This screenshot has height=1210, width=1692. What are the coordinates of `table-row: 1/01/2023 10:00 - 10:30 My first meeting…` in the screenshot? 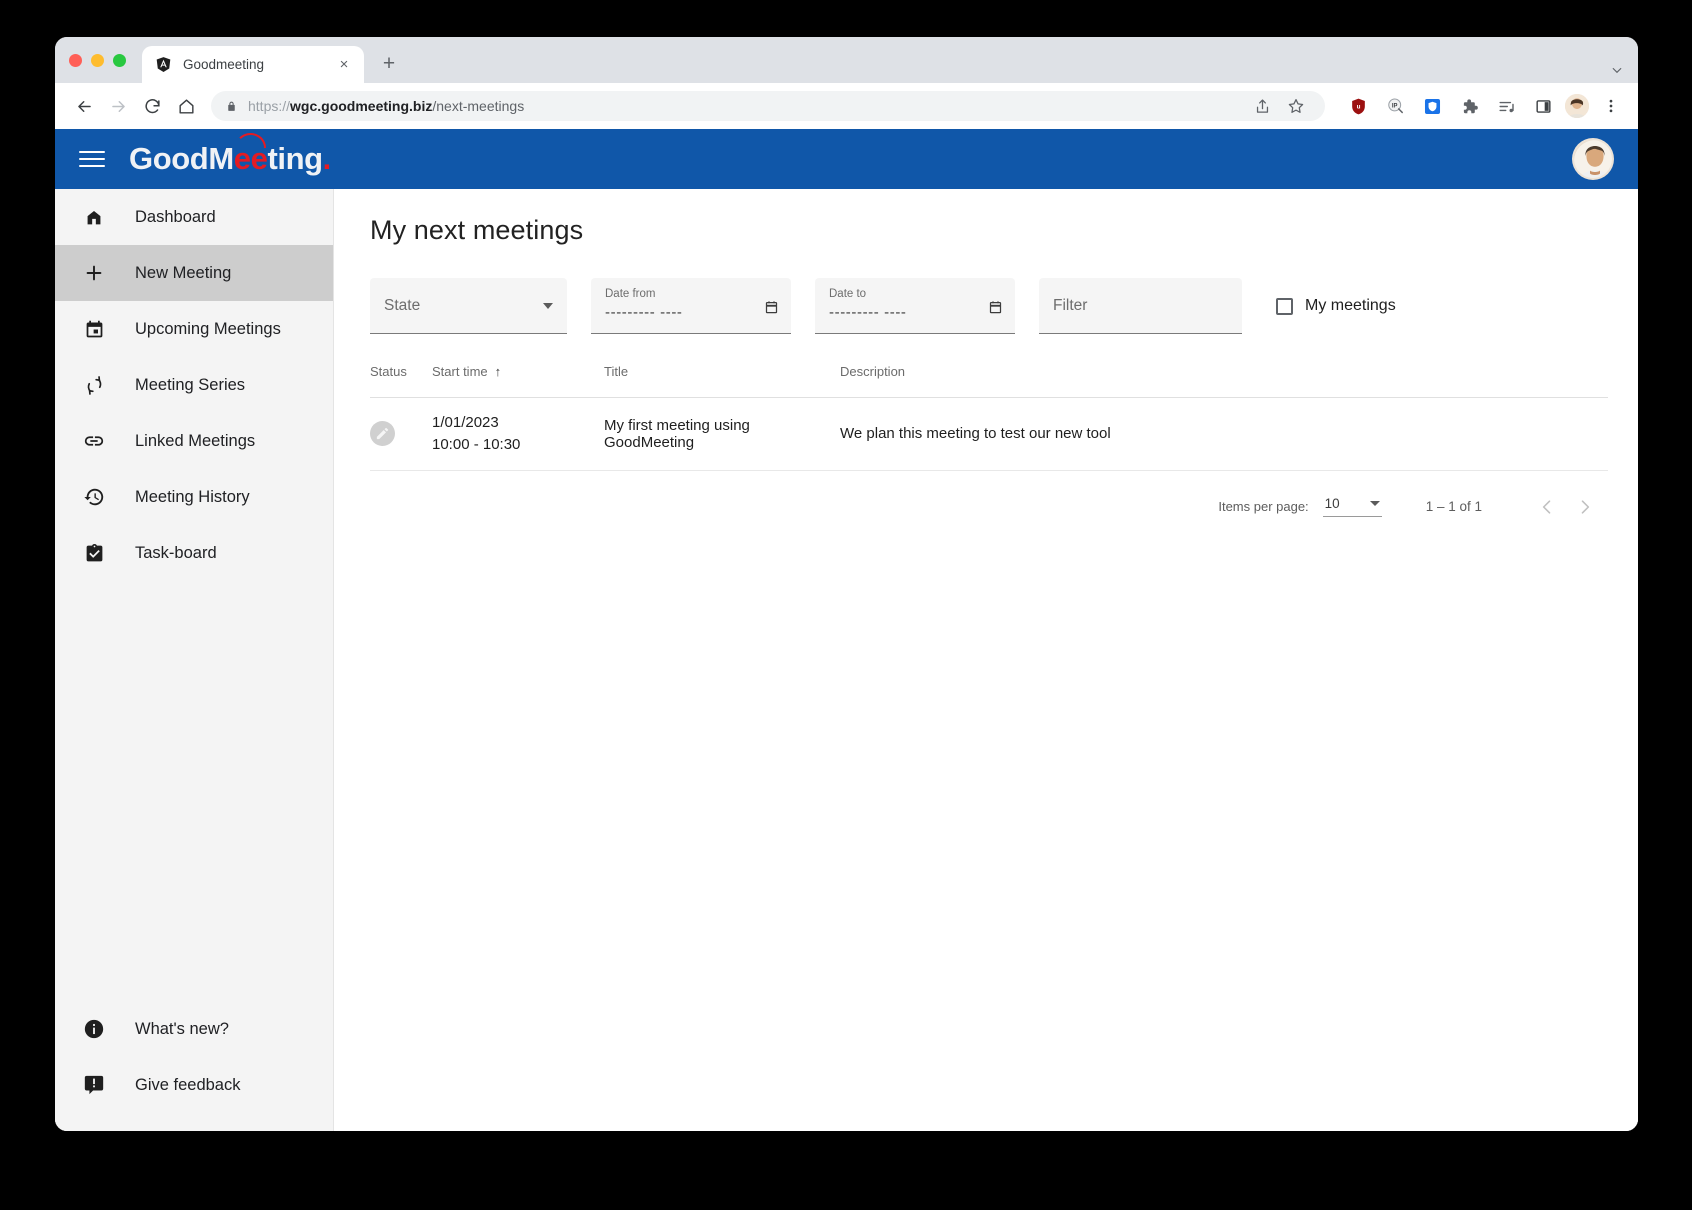 It's located at (989, 434).